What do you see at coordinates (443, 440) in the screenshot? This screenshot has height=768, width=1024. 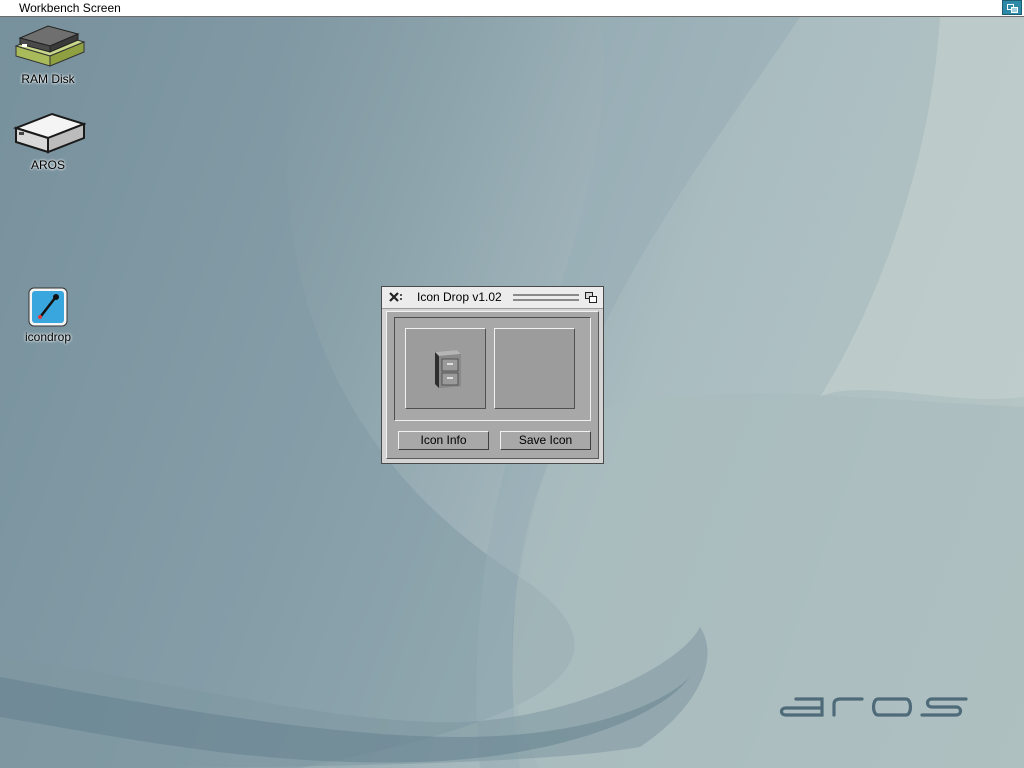 I see `icon-info-button: Icon Info` at bounding box center [443, 440].